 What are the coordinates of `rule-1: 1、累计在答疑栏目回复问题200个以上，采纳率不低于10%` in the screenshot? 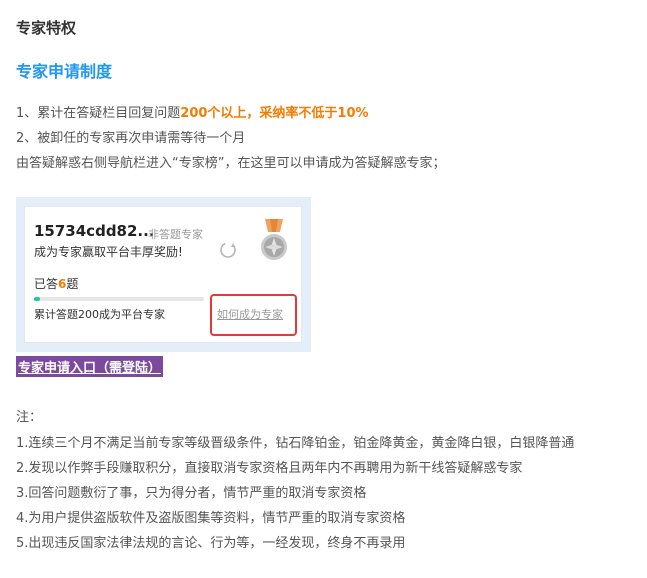 It's located at (192, 111).